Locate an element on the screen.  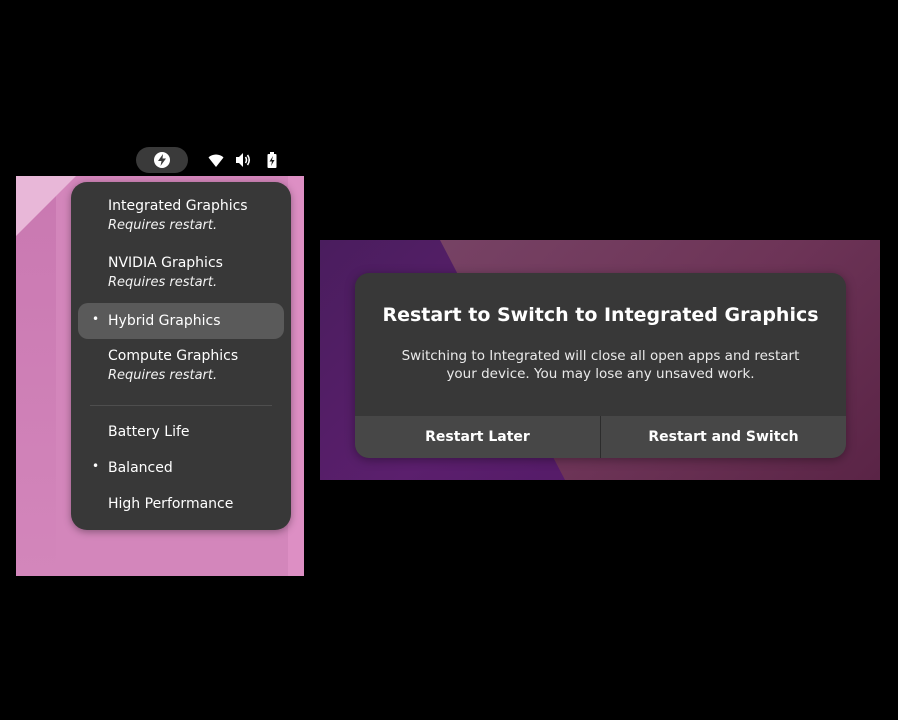
menu-item-label: Compute Graphics is located at coordinates (173, 356).